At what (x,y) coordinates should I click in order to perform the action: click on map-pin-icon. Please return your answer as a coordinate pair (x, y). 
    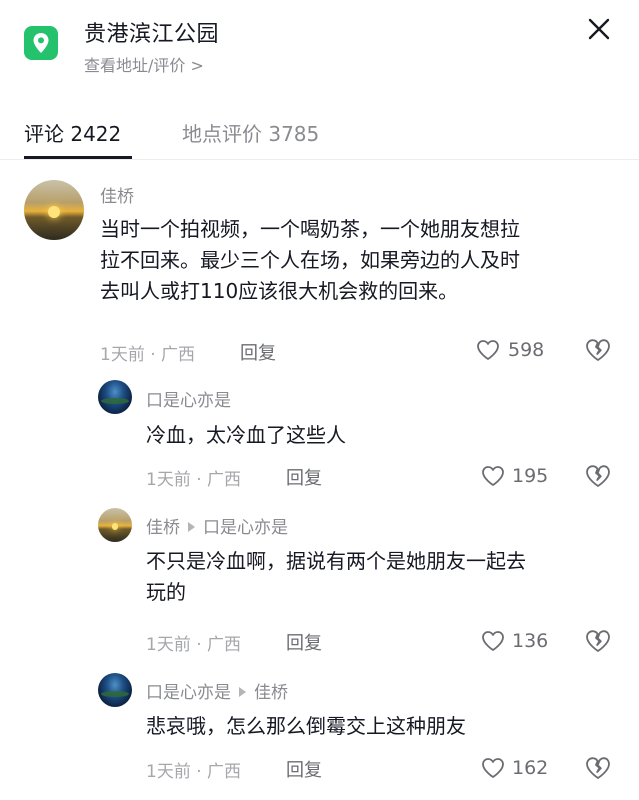
    Looking at the image, I should click on (41, 43).